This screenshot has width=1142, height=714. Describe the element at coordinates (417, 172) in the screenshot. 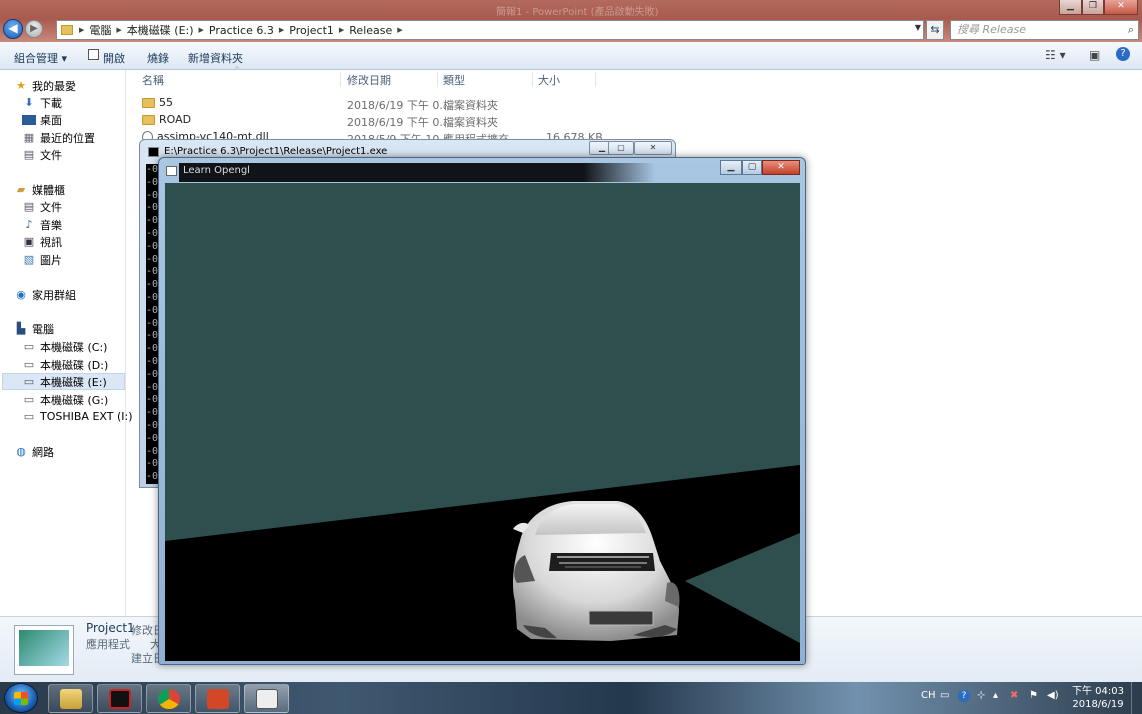

I see `title-bar-shadow` at that location.